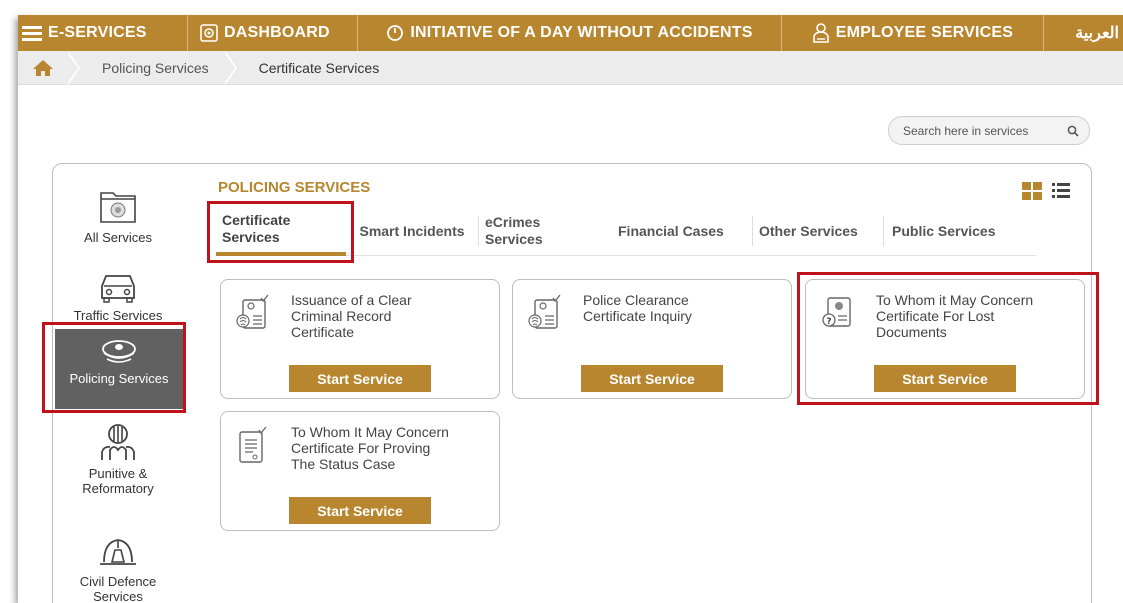 Image resolution: width=1123 pixels, height=603 pixels. What do you see at coordinates (118, 569) in the screenshot?
I see `category-civil-defence: Civil Defence Services` at bounding box center [118, 569].